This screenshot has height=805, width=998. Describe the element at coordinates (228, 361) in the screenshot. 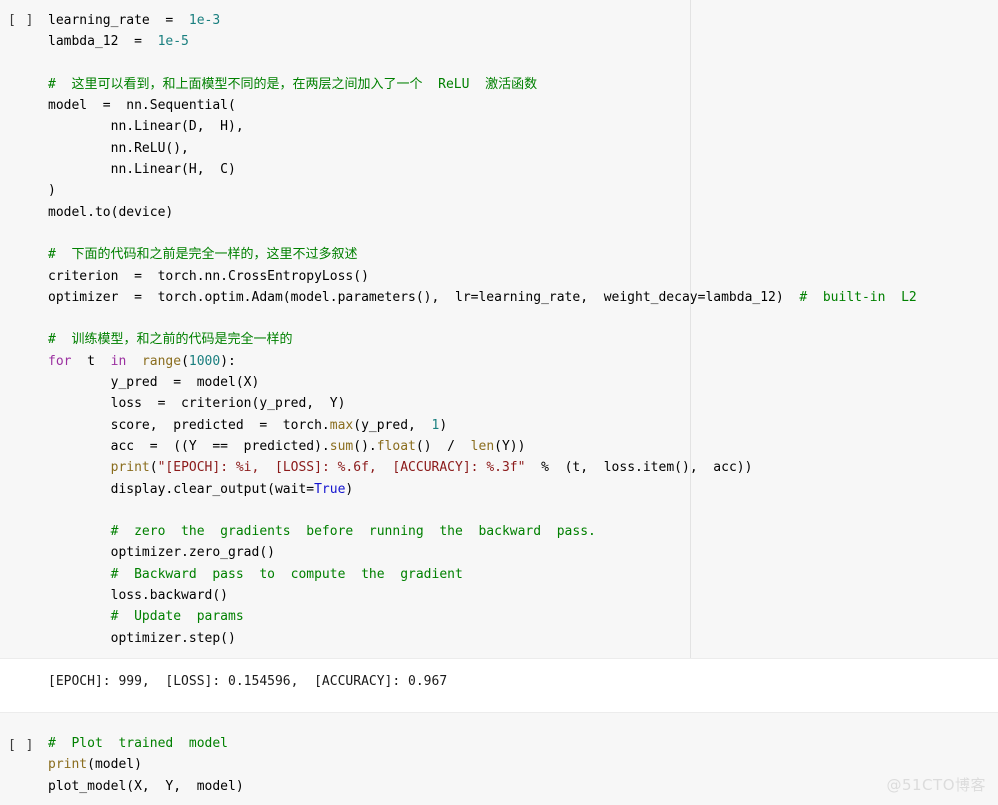

I see `code-token: ):` at that location.